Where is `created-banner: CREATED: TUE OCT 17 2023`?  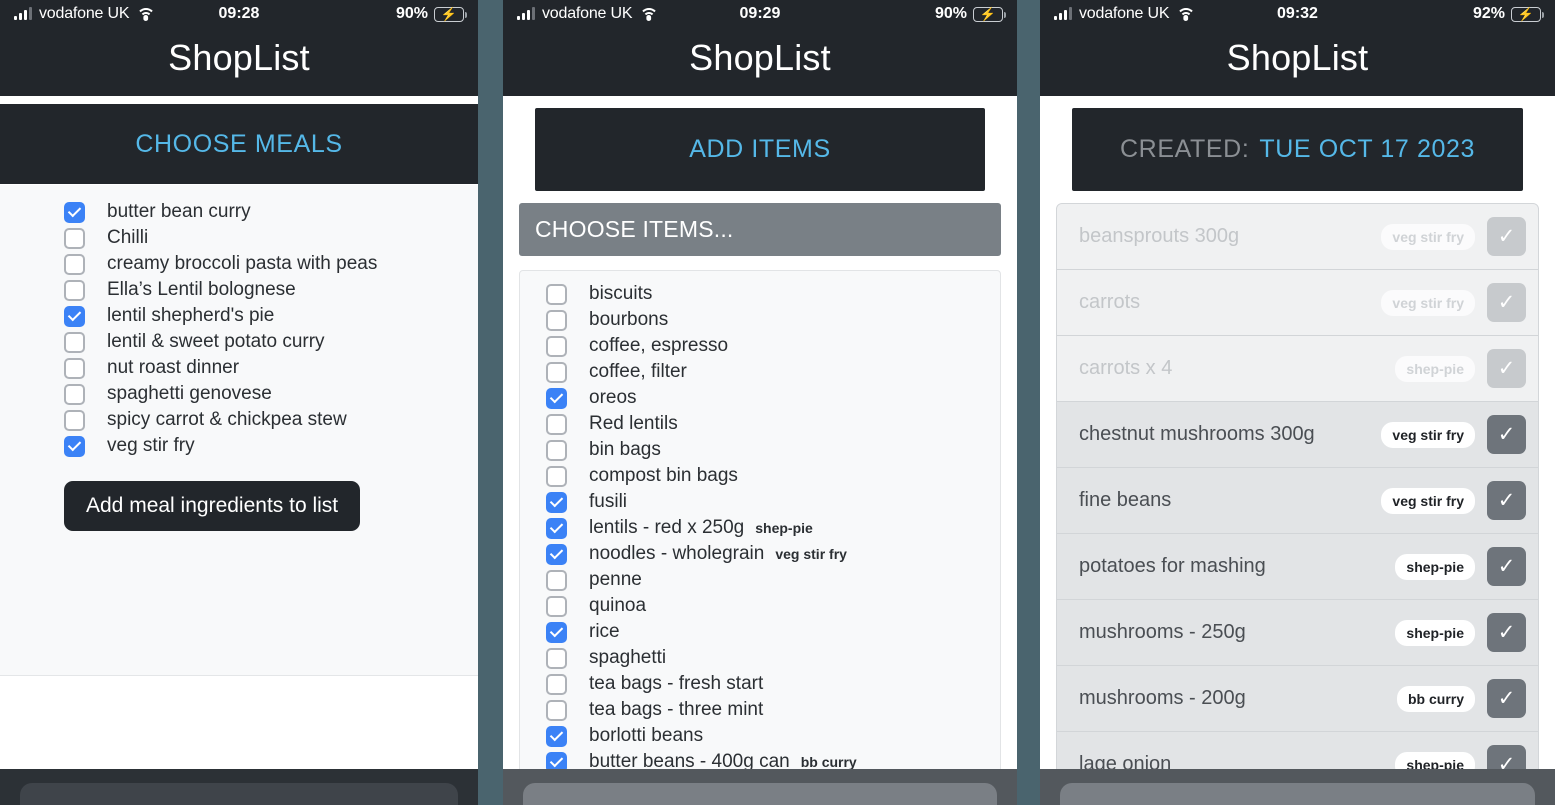
created-banner: CREATED: TUE OCT 17 2023 is located at coordinates (1297, 149).